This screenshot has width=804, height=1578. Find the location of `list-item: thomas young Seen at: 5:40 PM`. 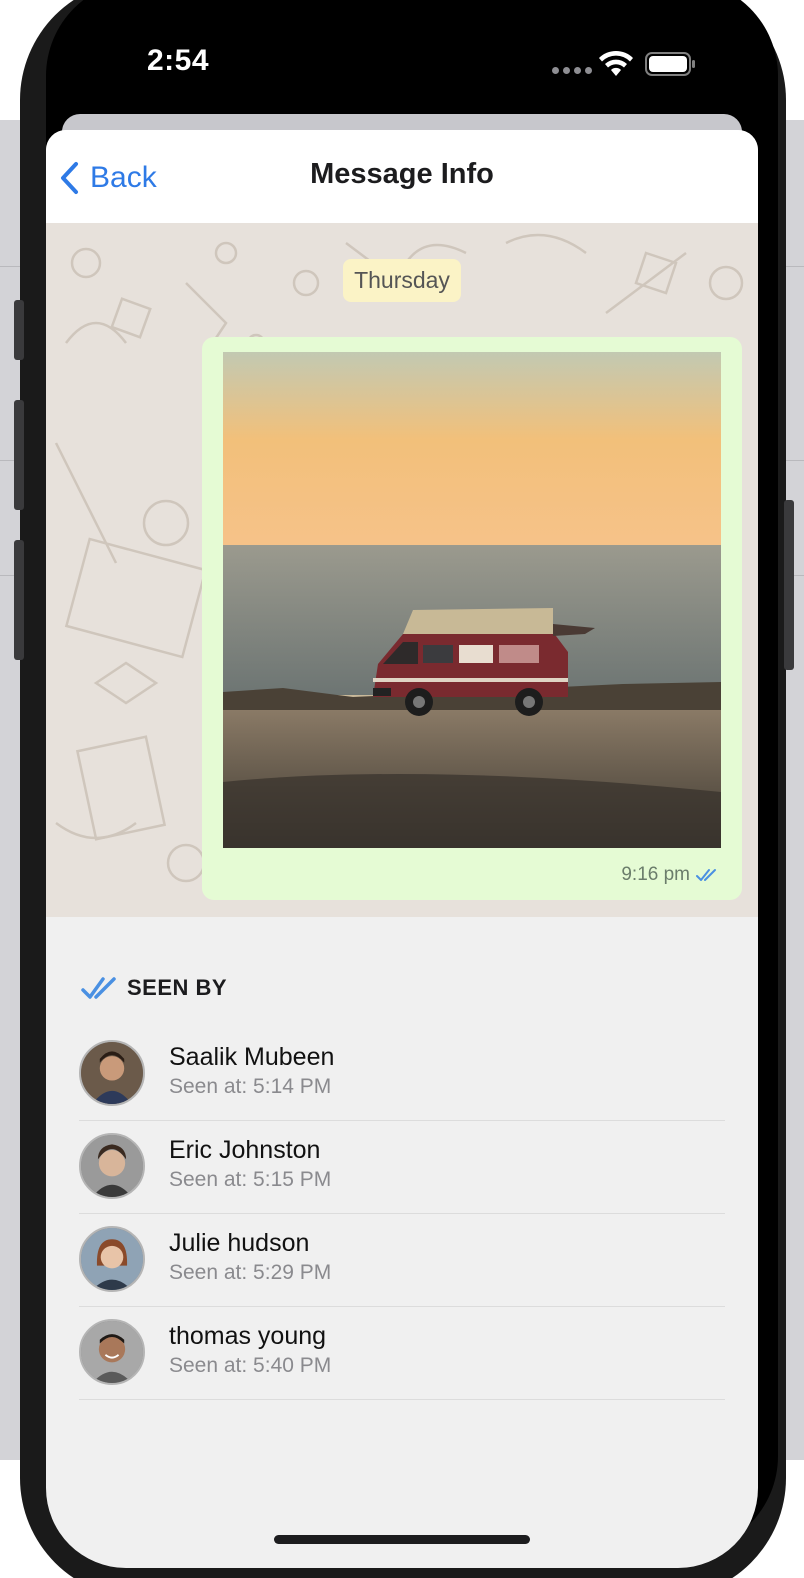

list-item: thomas young Seen at: 5:40 PM is located at coordinates (402, 1354).